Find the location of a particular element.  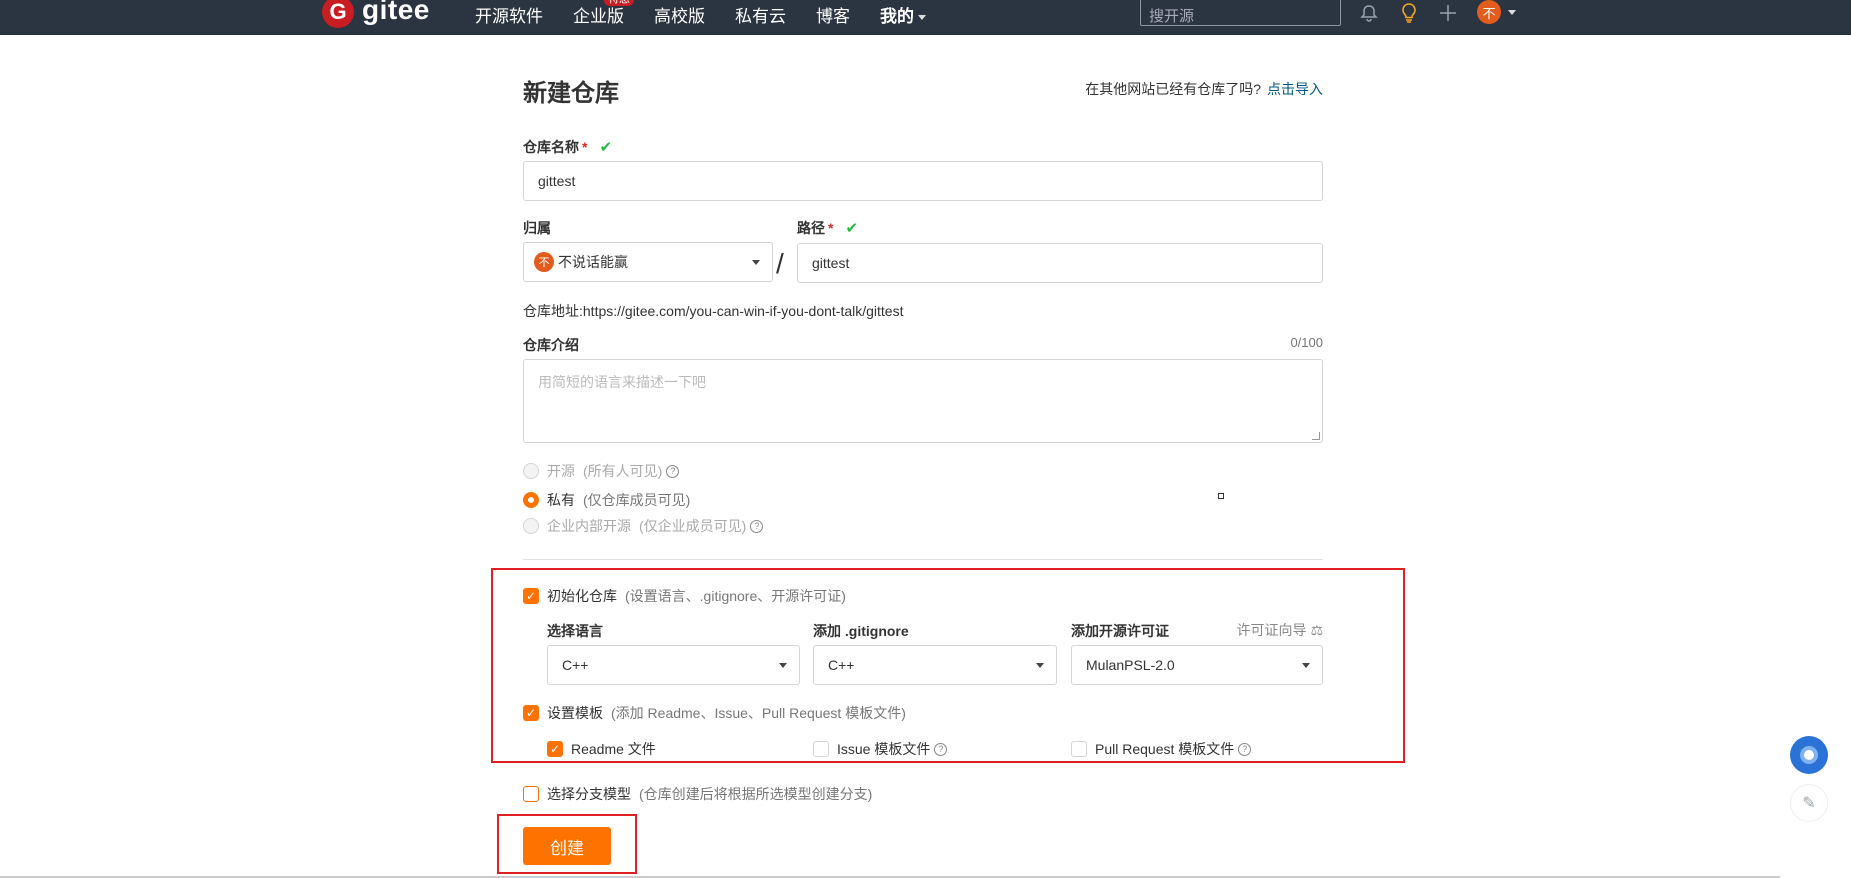

create-button: 创建 is located at coordinates (567, 846).